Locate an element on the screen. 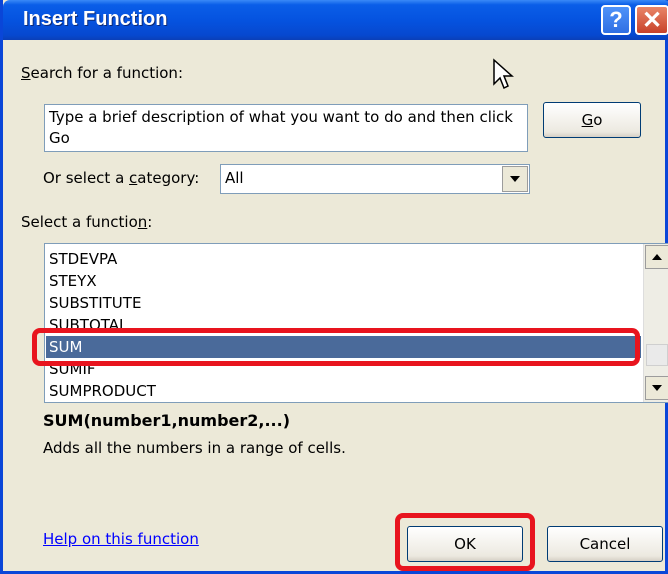  search-label: Search for a function: is located at coordinates (102, 73).